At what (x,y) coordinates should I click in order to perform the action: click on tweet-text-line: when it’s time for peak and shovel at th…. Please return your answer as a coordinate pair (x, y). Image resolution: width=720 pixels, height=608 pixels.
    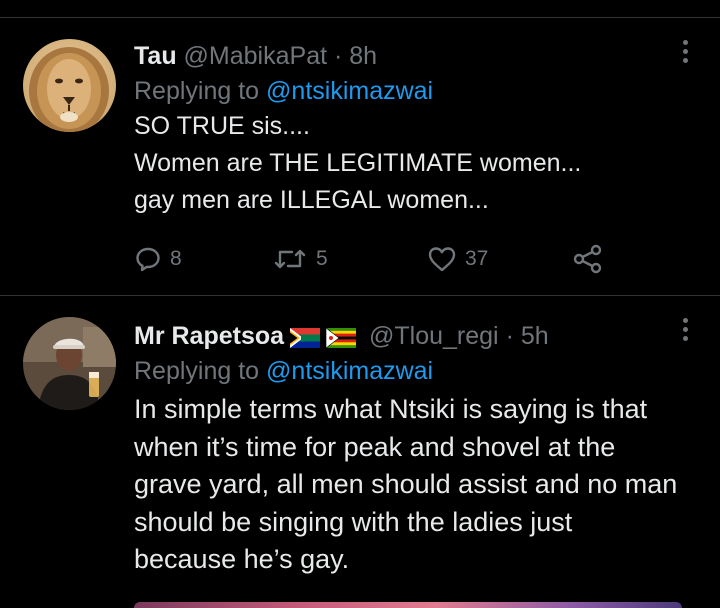
    Looking at the image, I should click on (375, 446).